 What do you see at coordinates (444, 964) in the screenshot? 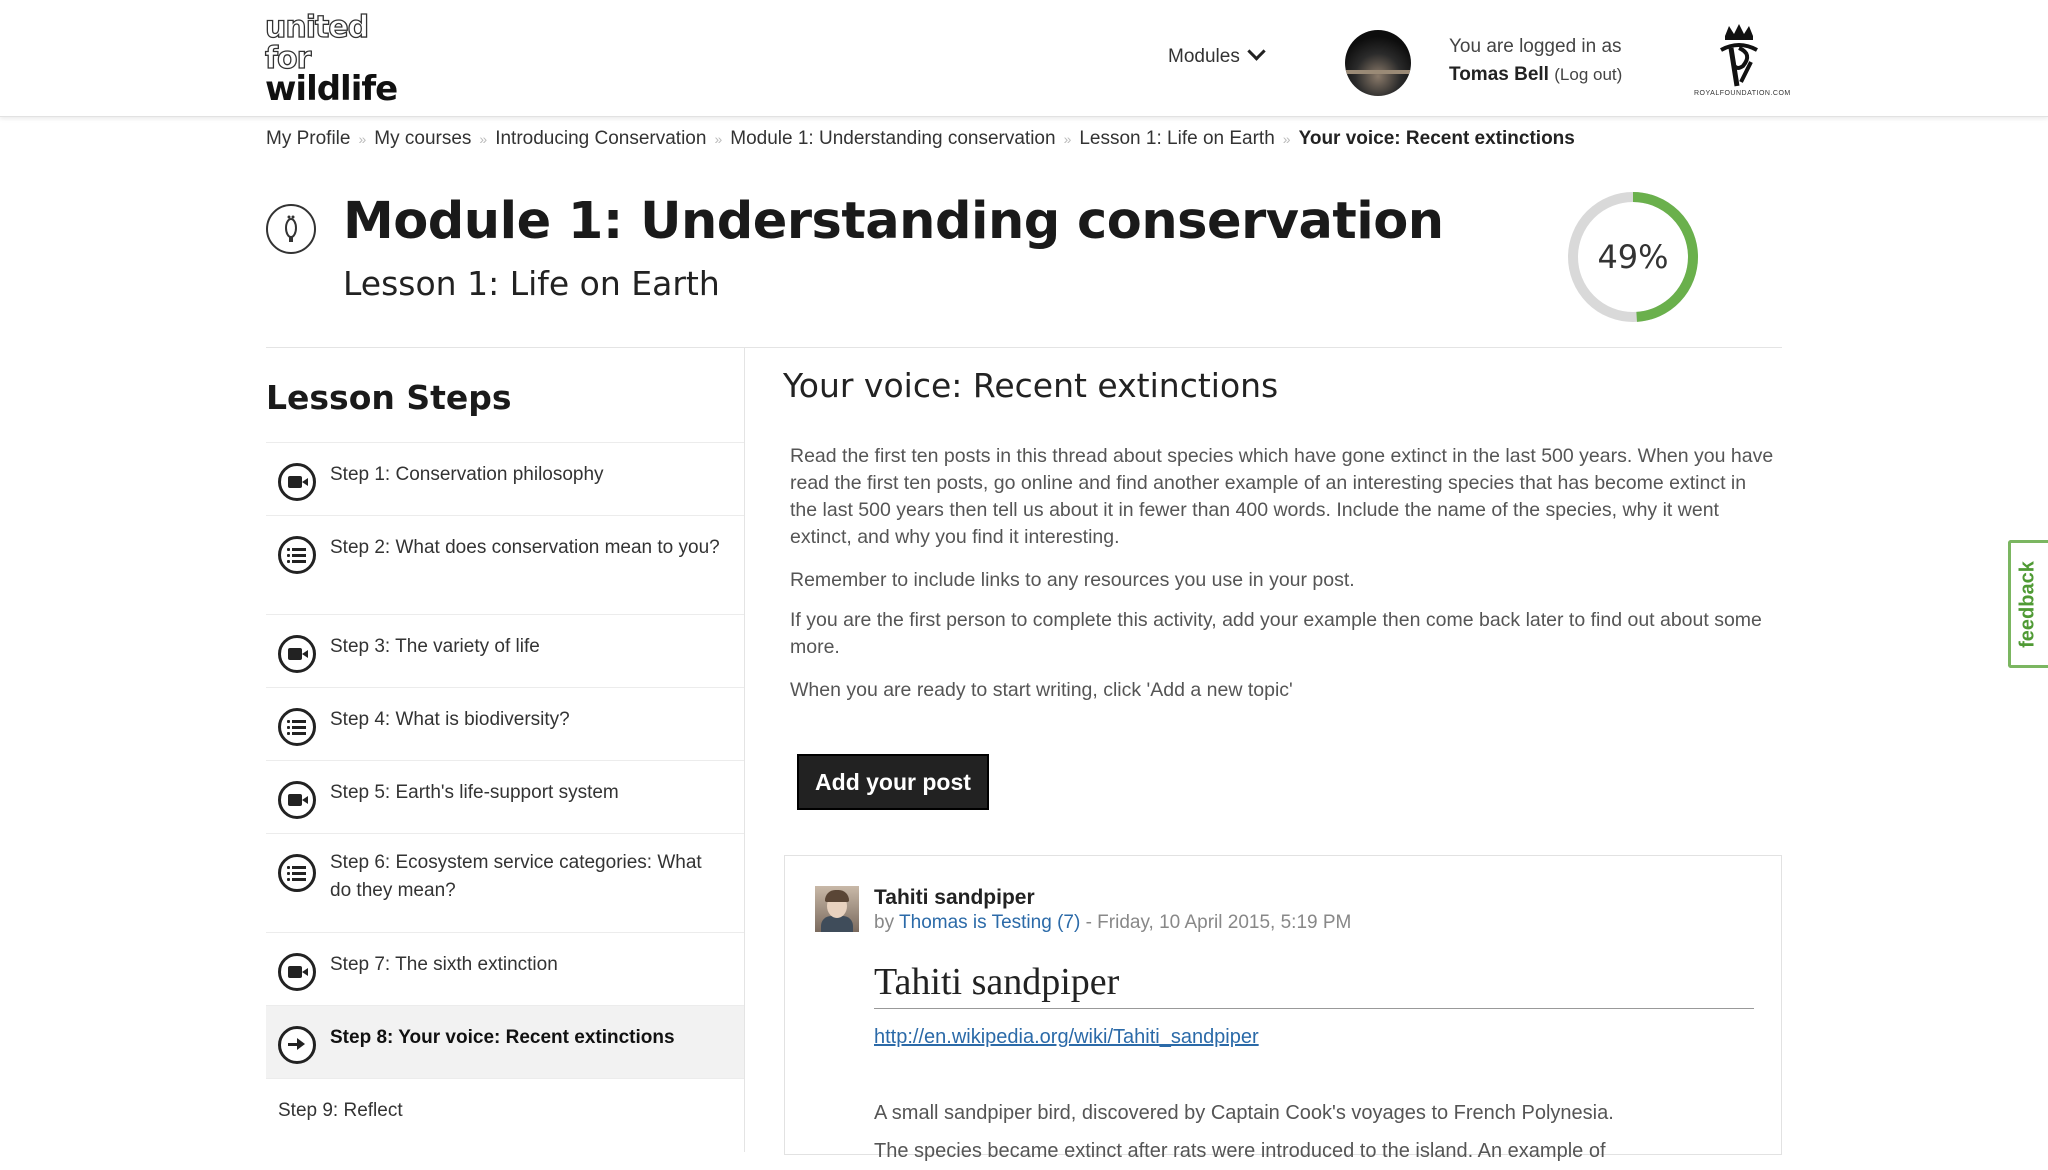
I see `lesson-step-label: Step 7: The sixth extinction` at bounding box center [444, 964].